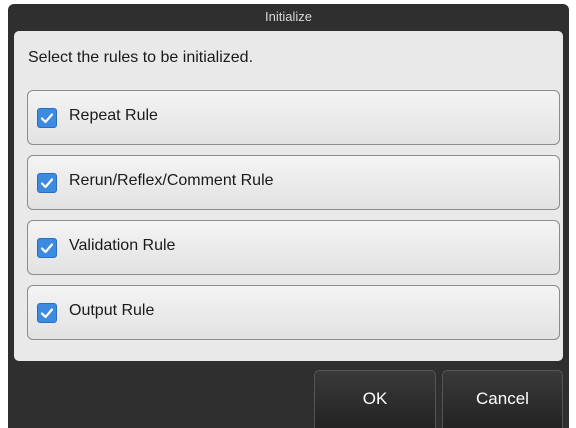  I want to click on checkbox-output-rule, so click(47, 313).